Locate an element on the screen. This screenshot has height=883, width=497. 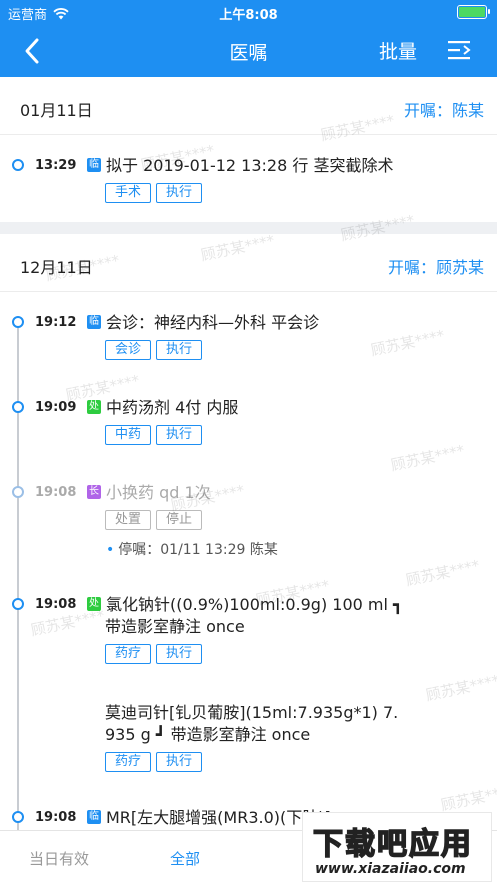
order-tags: 处置 停止 is located at coordinates (154, 520).